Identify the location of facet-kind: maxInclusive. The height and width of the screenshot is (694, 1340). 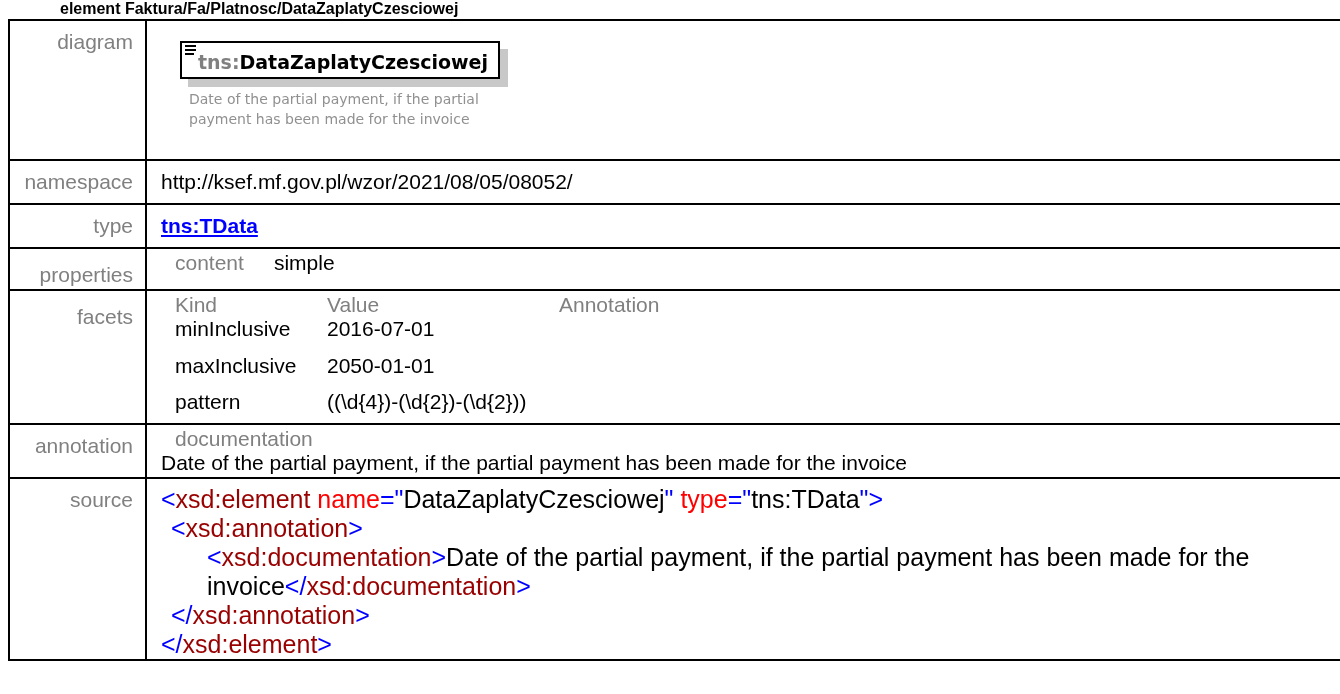
(236, 366).